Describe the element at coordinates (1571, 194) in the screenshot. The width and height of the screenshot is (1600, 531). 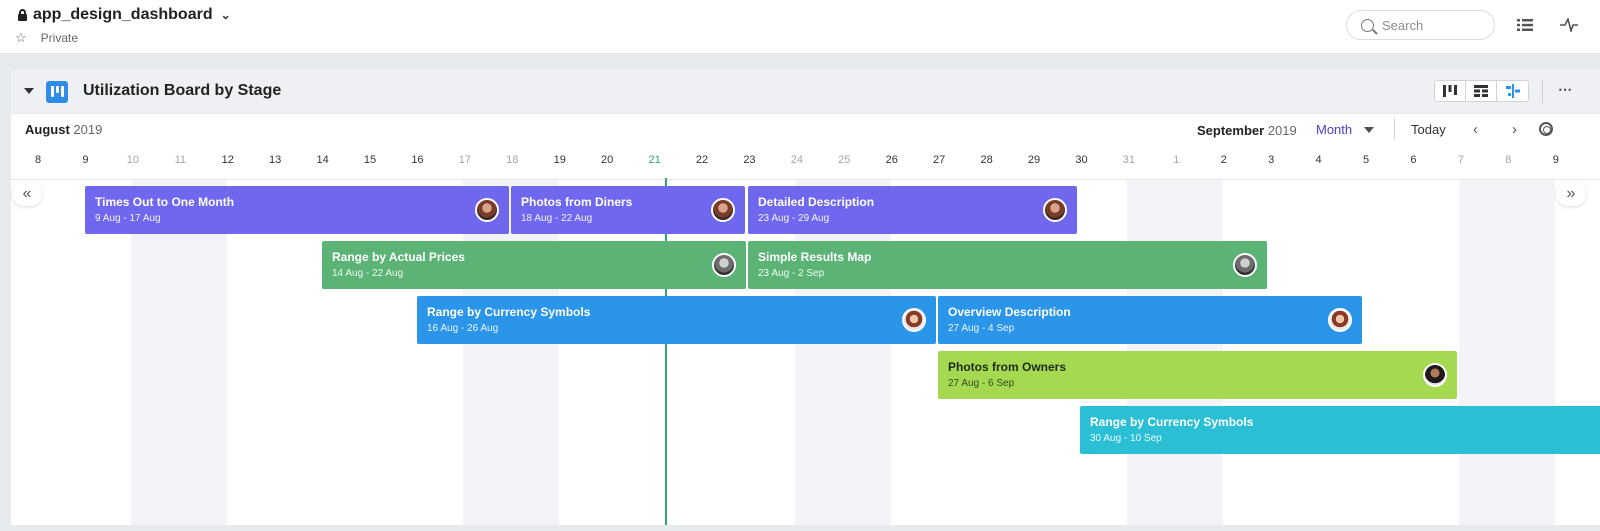
I see `scroll-right-icon: »` at that location.